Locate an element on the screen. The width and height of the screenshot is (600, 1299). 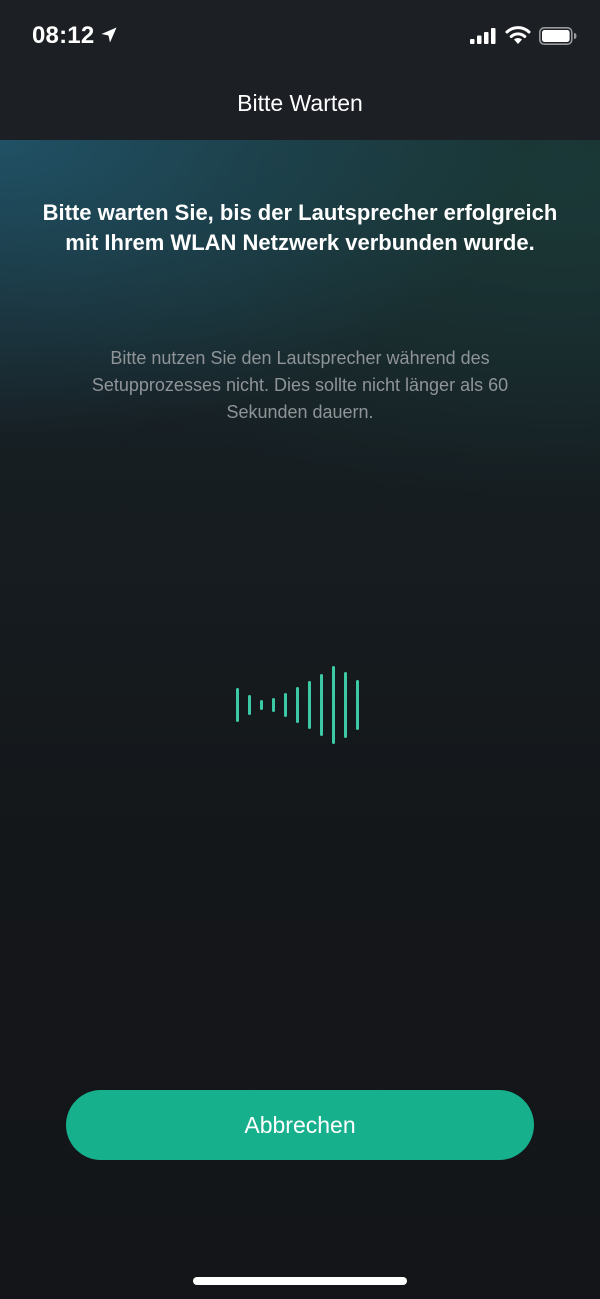
cellular-signal-icon is located at coordinates (483, 36).